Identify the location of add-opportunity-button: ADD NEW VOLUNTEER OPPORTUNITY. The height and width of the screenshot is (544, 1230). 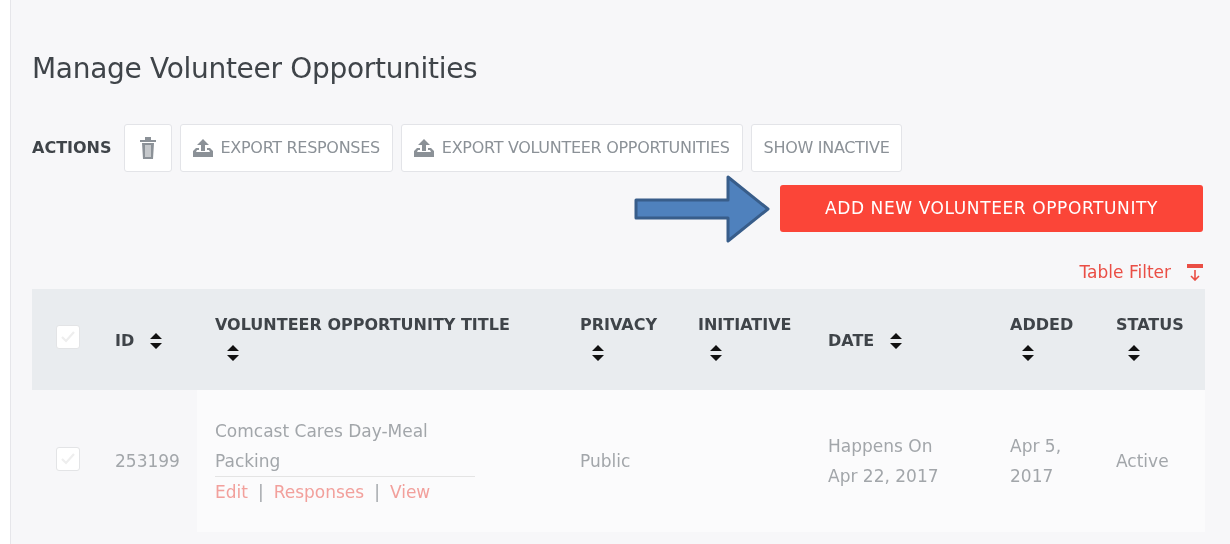
(991, 209).